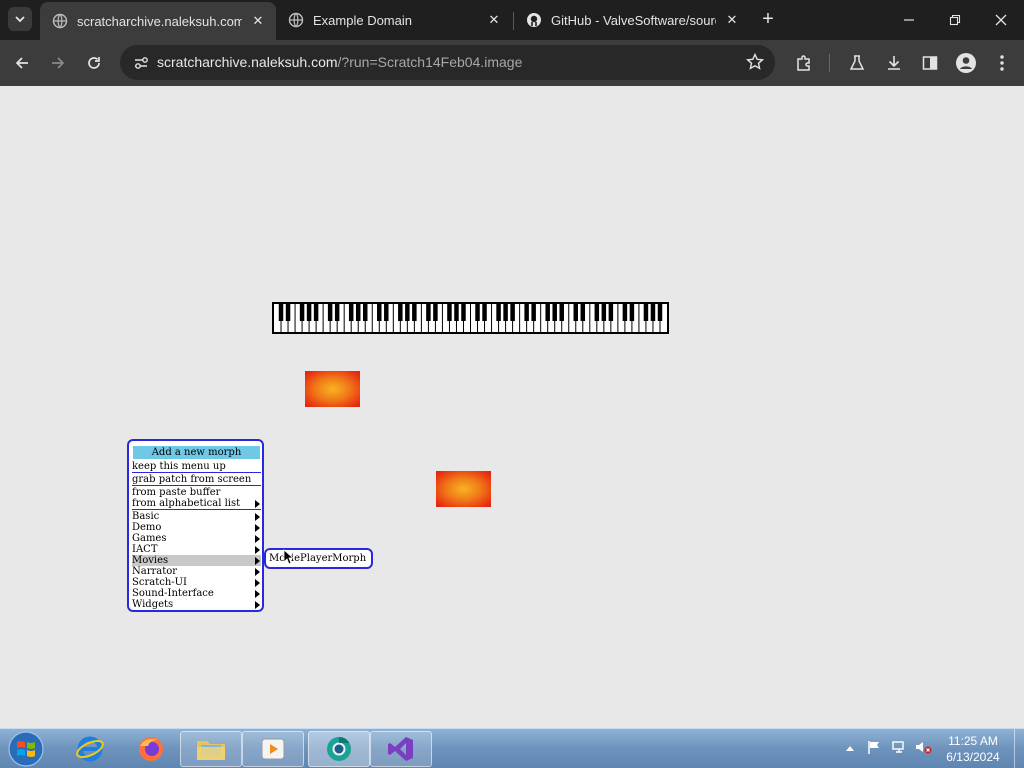 The width and height of the screenshot is (1024, 768). I want to click on profile-button, so click(966, 63).